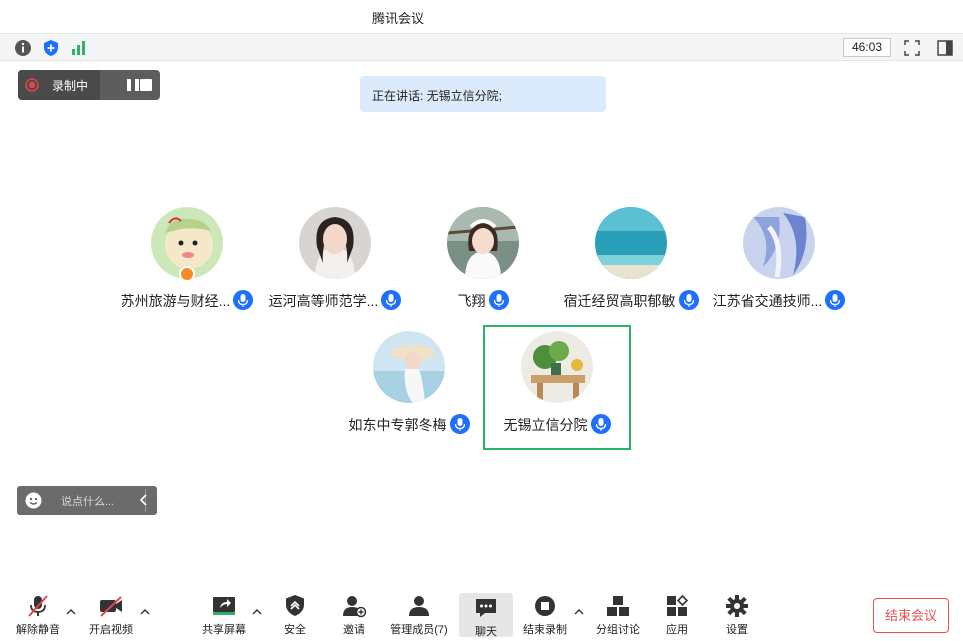 The width and height of the screenshot is (963, 641). Describe the element at coordinates (912, 48) in the screenshot. I see `fullscreen-icon` at that location.